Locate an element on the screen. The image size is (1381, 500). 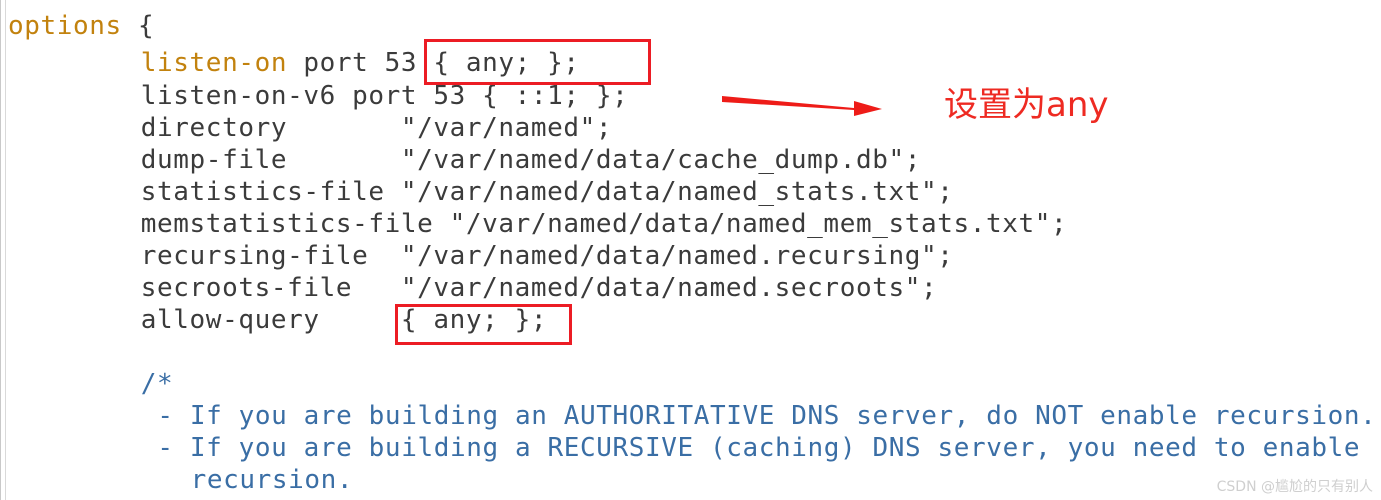
csdn-watermark: CSDN @尴尬的只有别人 is located at coordinates (1294, 487).